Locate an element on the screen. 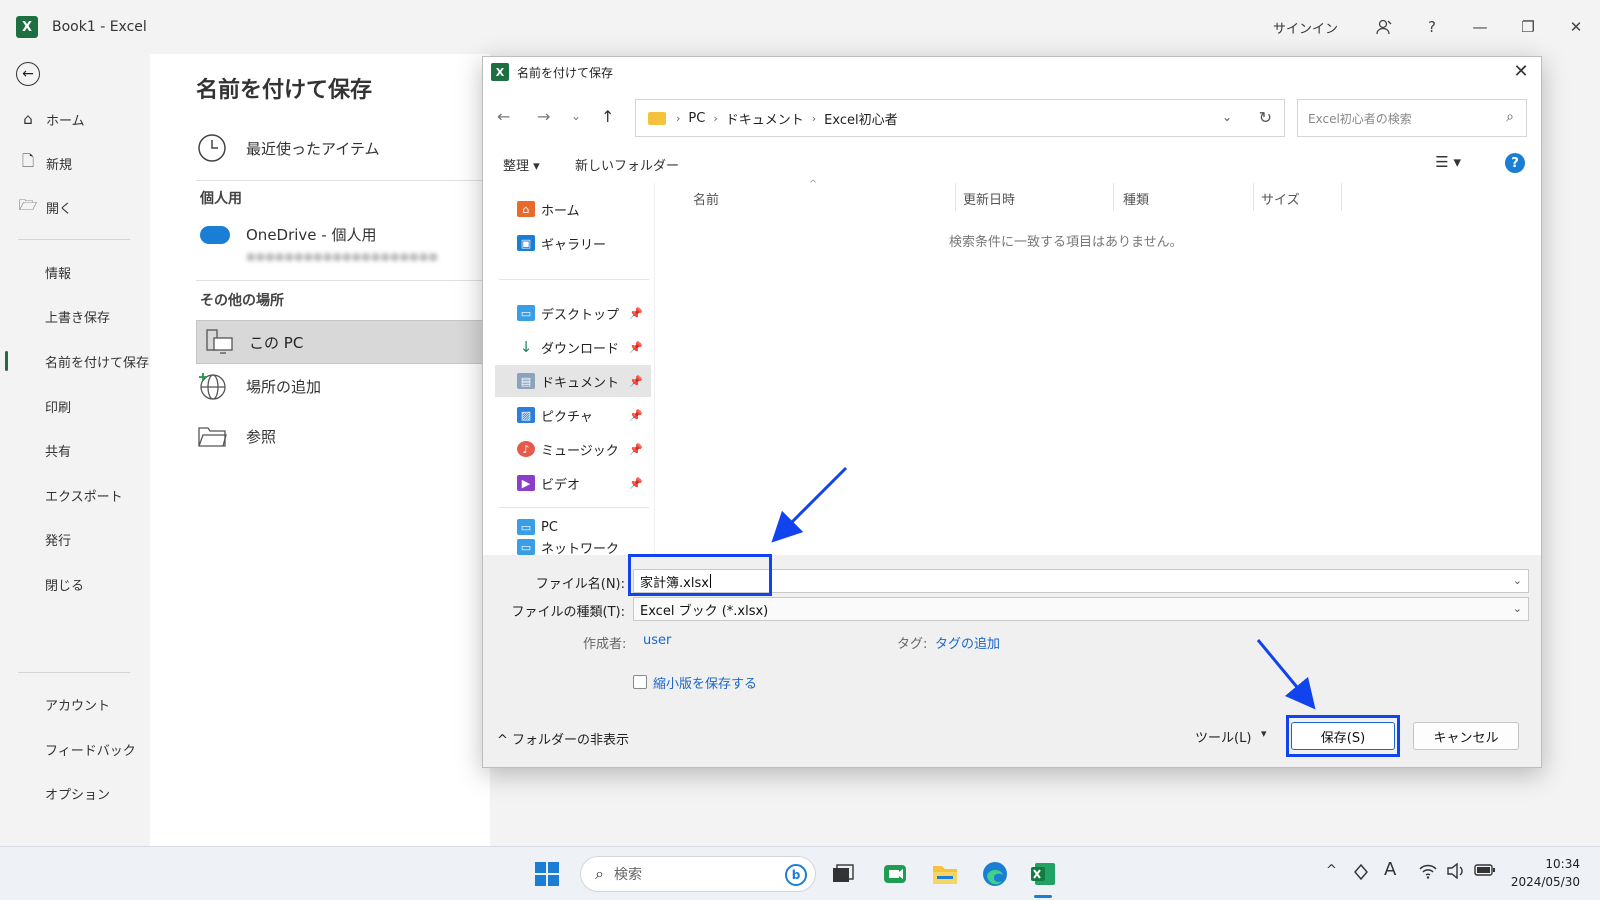 The height and width of the screenshot is (900, 1600). tree-item-downloads: ↓ ダウンロード 📌 is located at coordinates (573, 347).